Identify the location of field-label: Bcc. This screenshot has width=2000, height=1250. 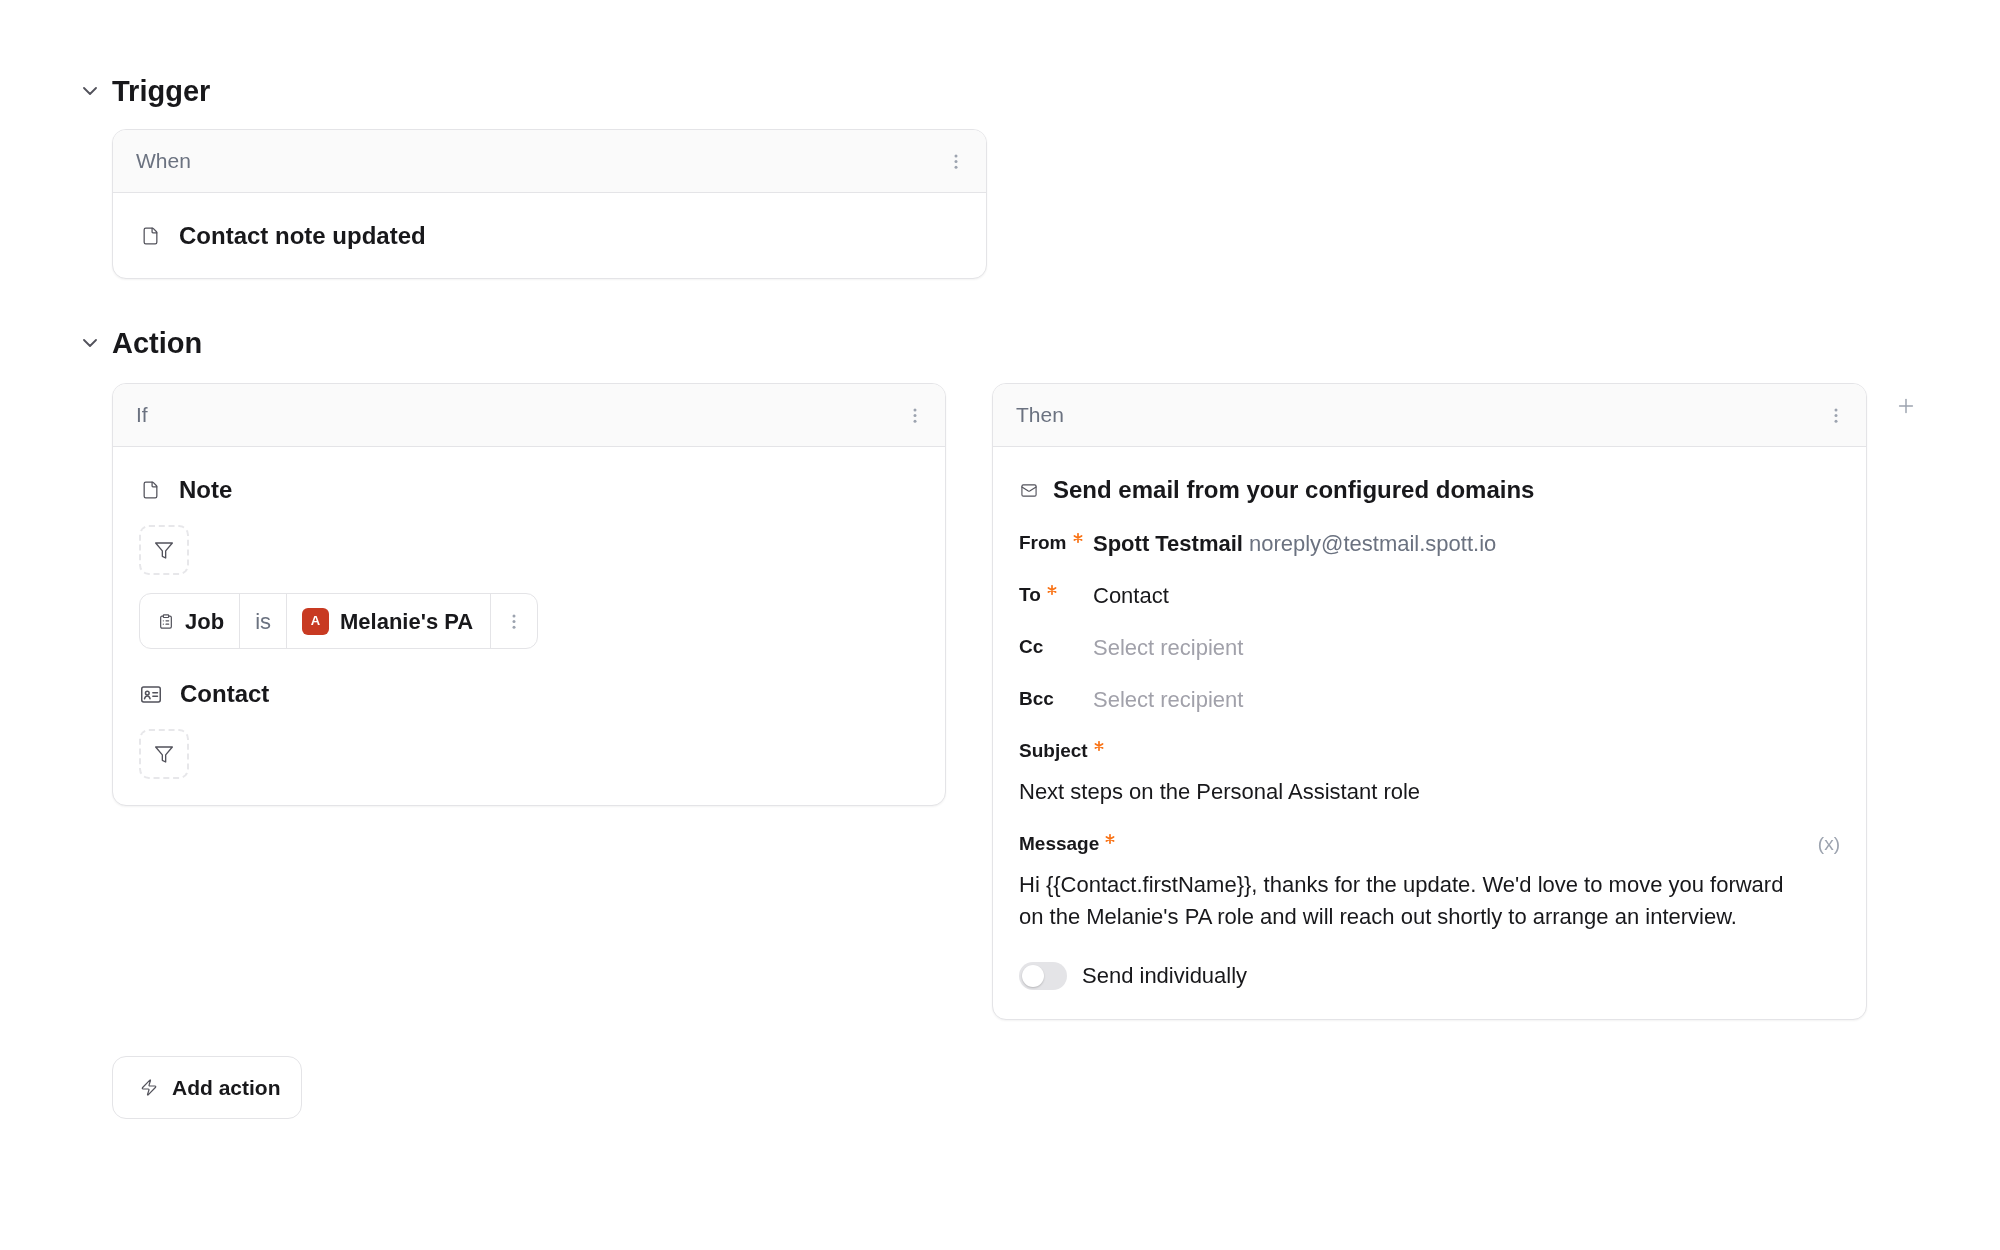
(1036, 698).